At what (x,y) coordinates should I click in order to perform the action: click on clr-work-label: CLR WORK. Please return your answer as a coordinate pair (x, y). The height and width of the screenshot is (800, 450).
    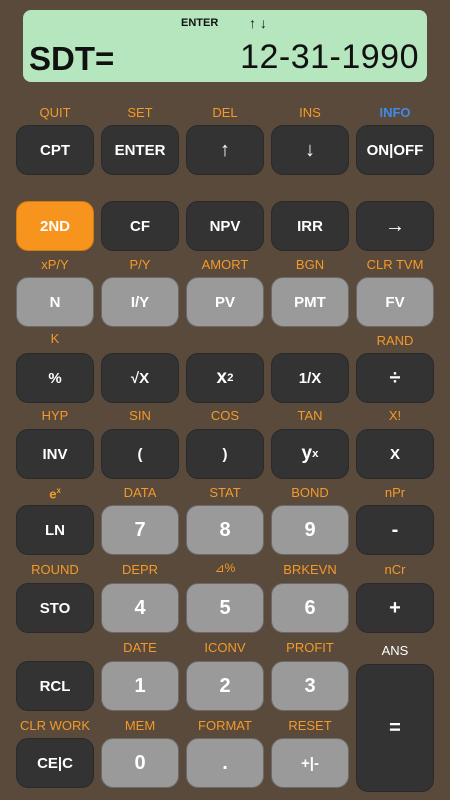
    Looking at the image, I should click on (55, 725).